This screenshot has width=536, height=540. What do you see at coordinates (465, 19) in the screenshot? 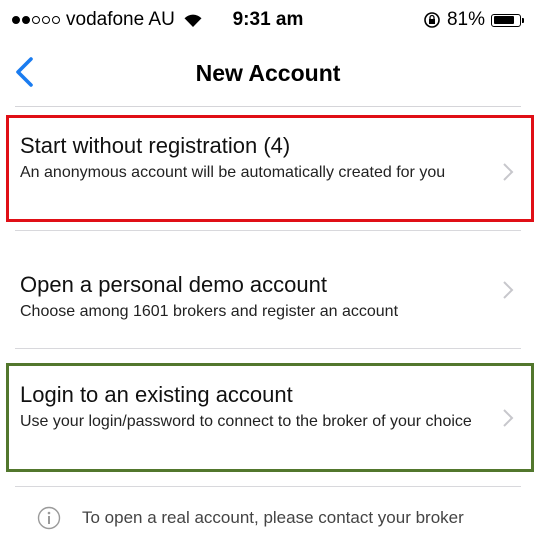
I see `battery-percent: 81%` at bounding box center [465, 19].